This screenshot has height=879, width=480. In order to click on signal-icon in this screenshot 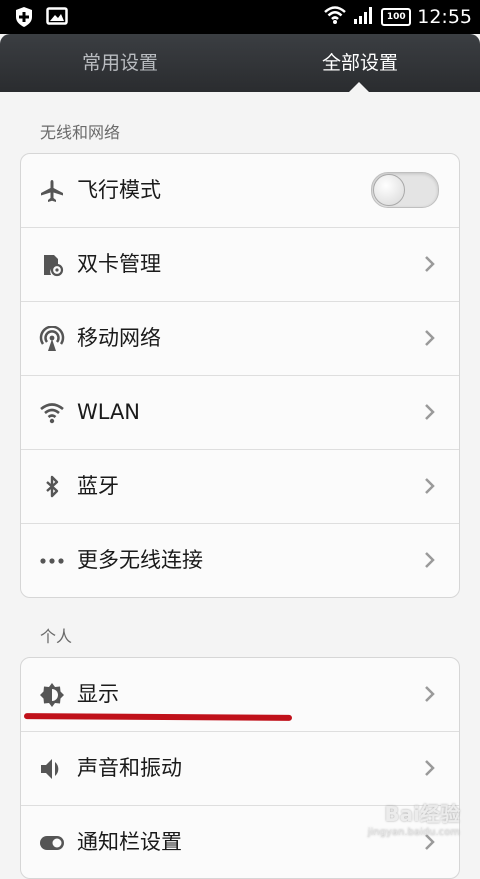, I will do `click(364, 17)`.